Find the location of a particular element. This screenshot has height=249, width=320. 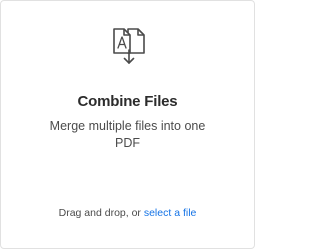

card-description: Merge multiple files into one PDF is located at coordinates (127, 134).